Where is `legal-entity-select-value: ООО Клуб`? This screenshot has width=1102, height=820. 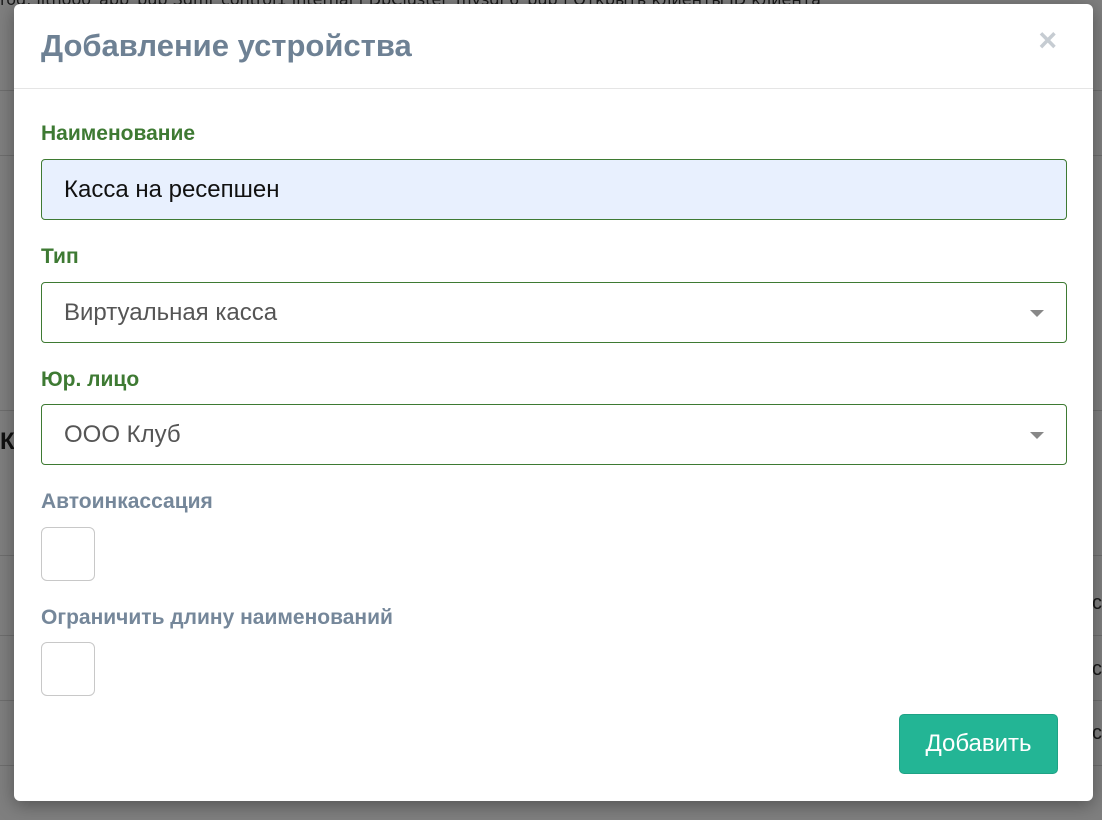
legal-entity-select-value: ООО Клуб is located at coordinates (122, 434).